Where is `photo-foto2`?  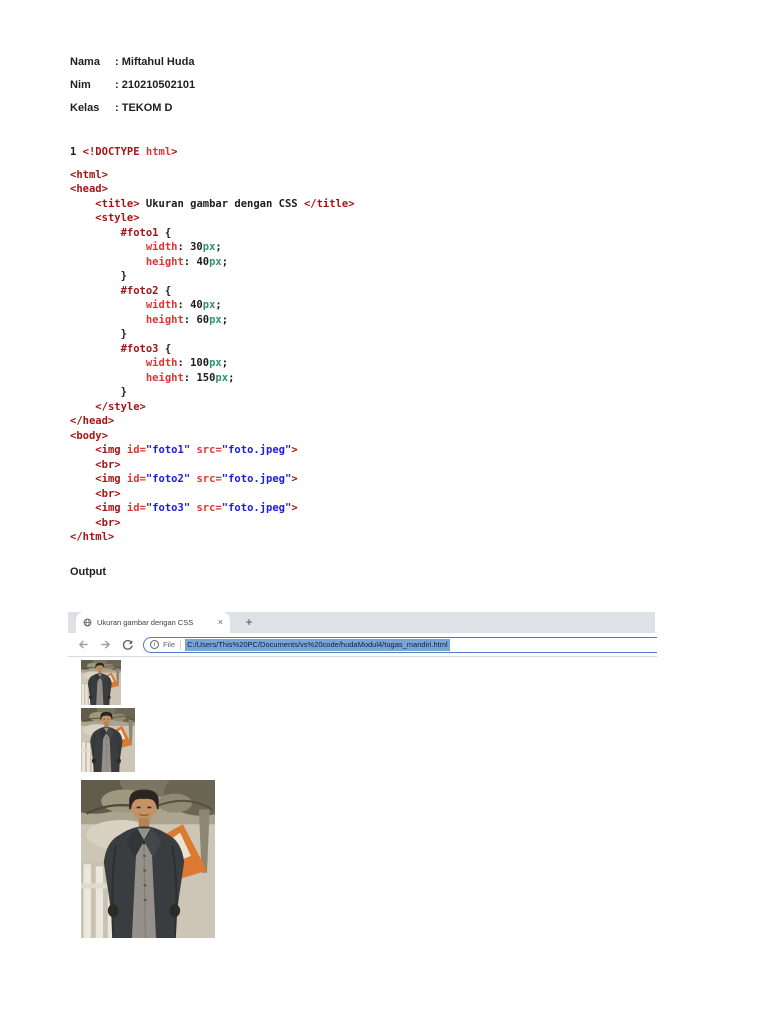
photo-foto2 is located at coordinates (108, 740).